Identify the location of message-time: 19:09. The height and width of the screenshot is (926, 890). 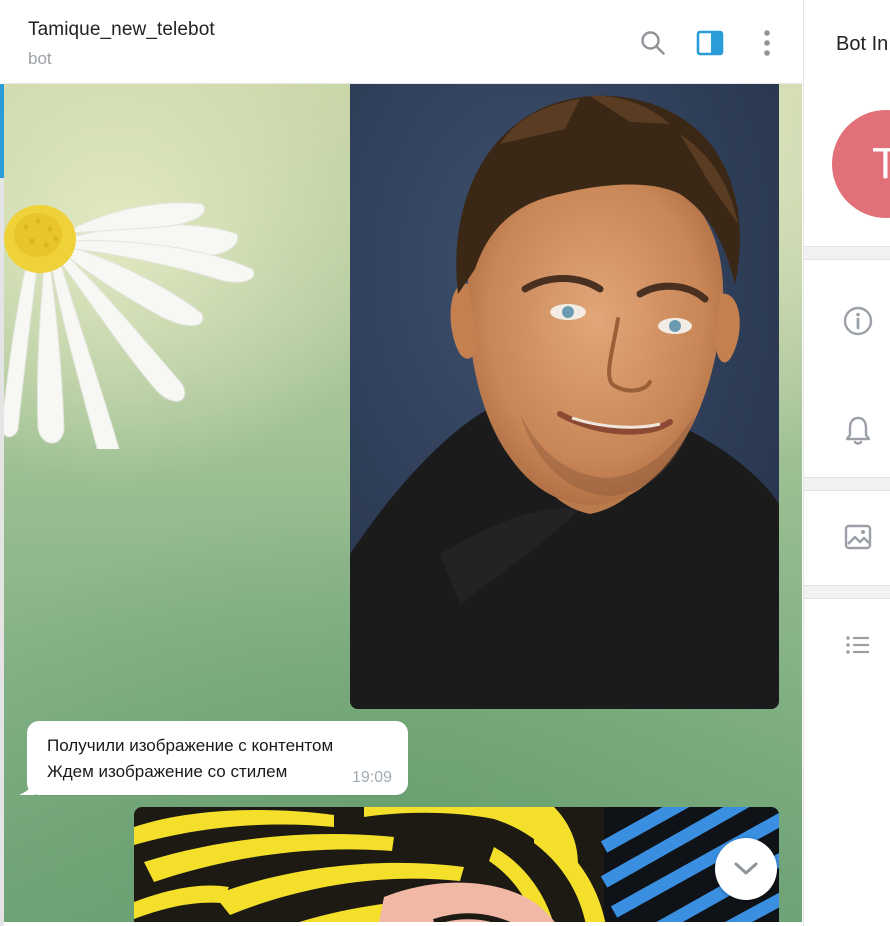
(371, 777).